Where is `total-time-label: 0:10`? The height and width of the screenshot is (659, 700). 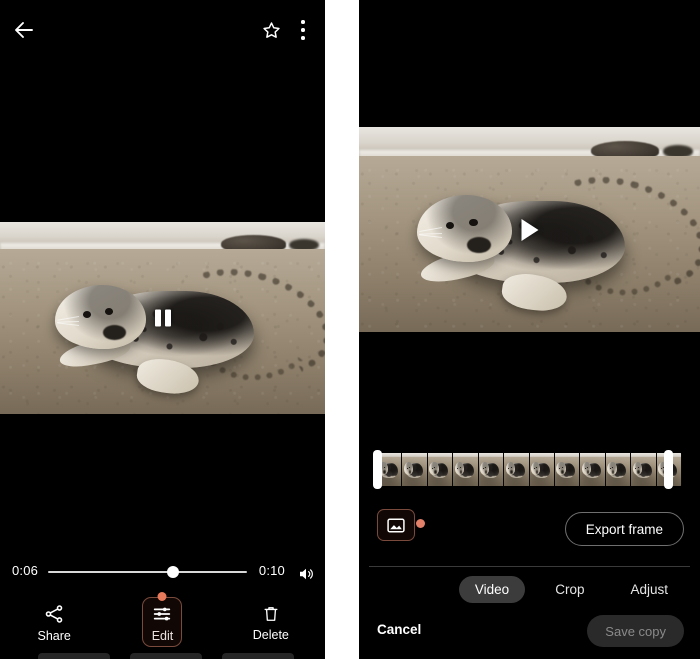 total-time-label: 0:10 is located at coordinates (271, 570).